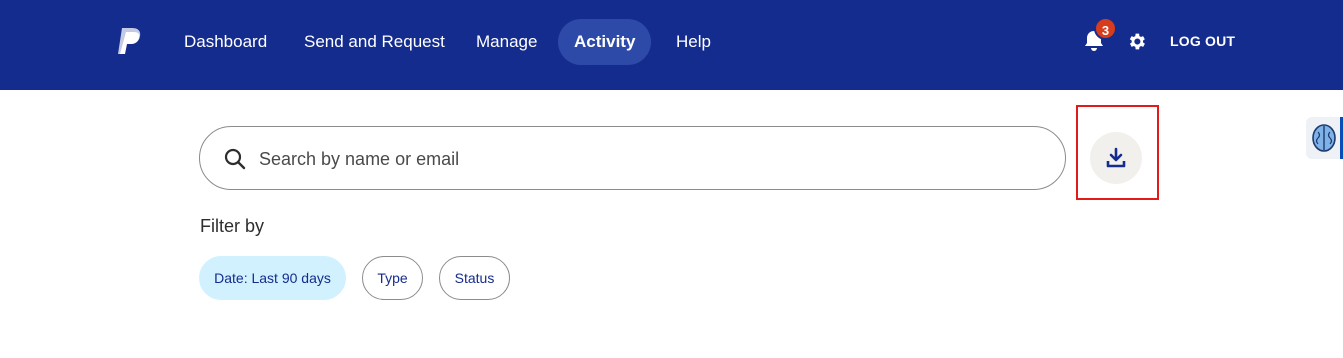 The image size is (1343, 358). I want to click on search-bar, so click(632, 158).